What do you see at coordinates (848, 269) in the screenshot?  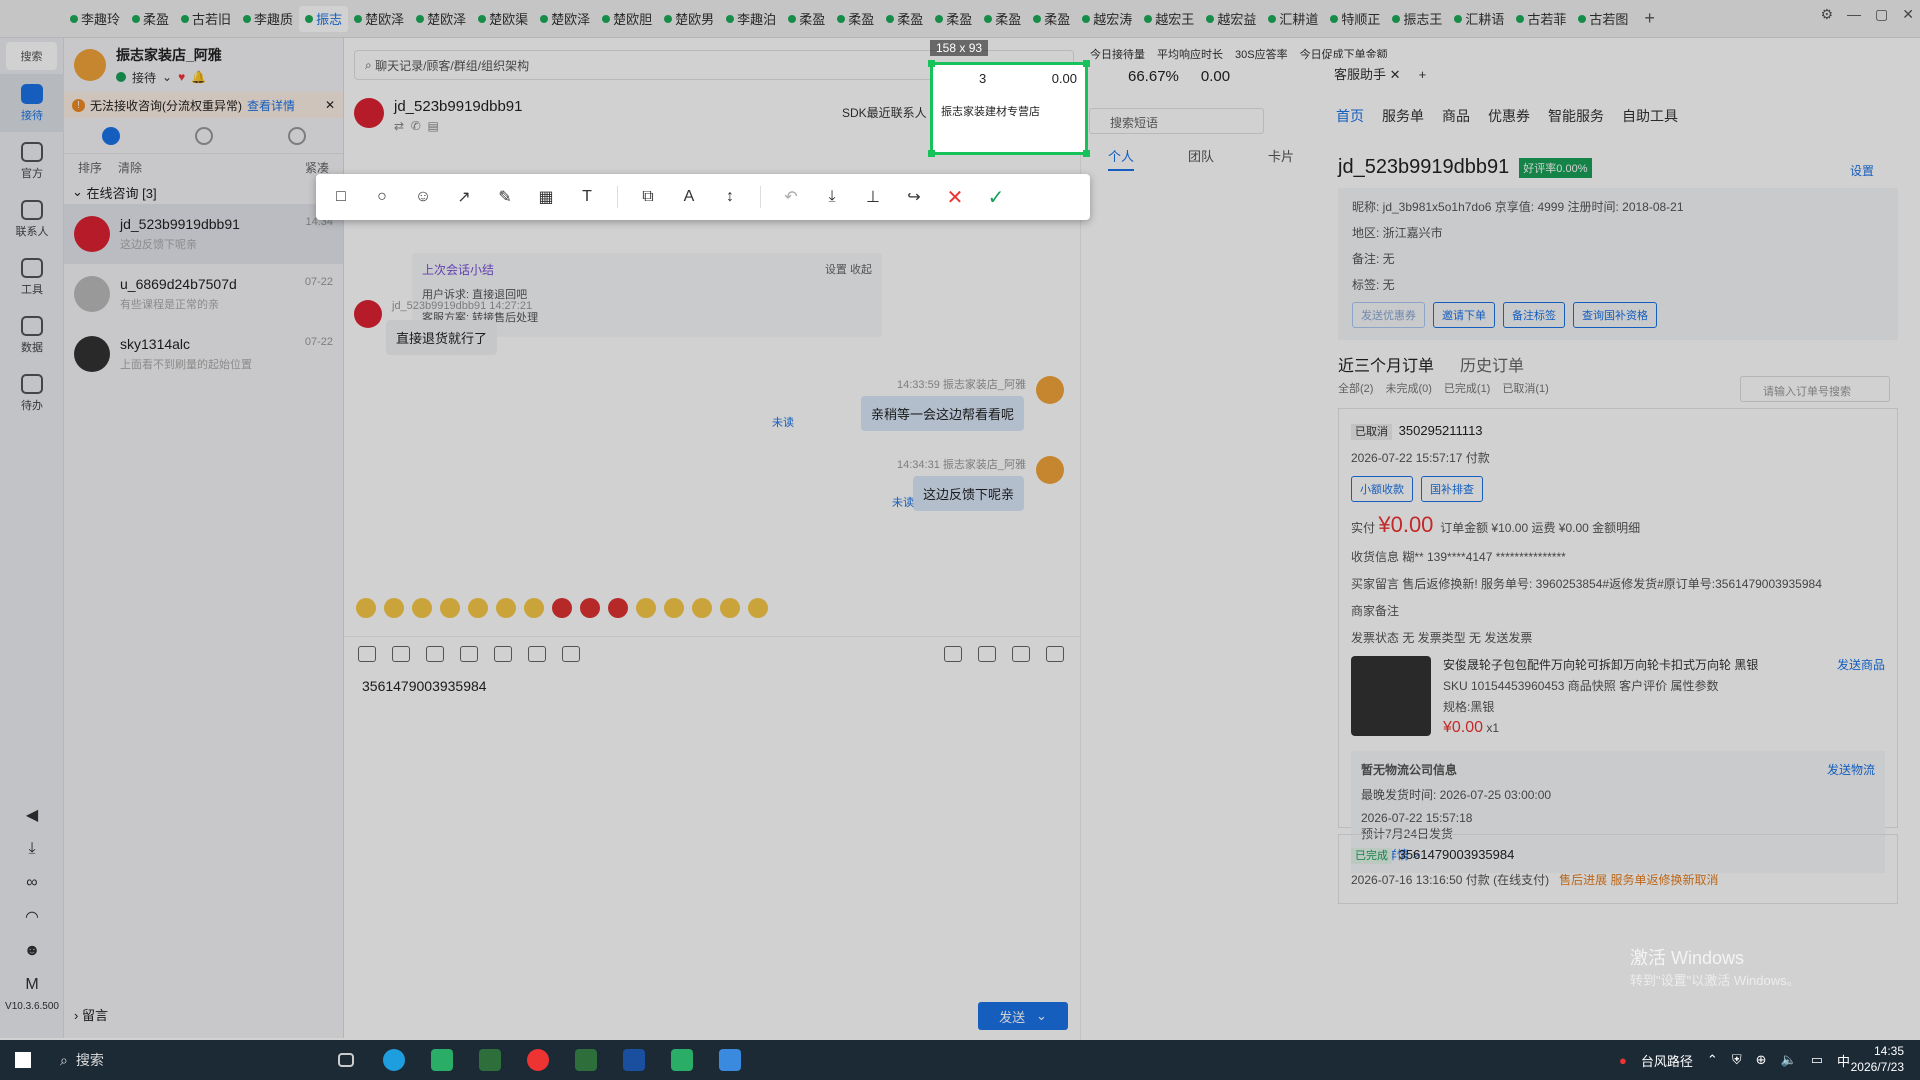 I see `summary-ops: 设置 收起` at bounding box center [848, 269].